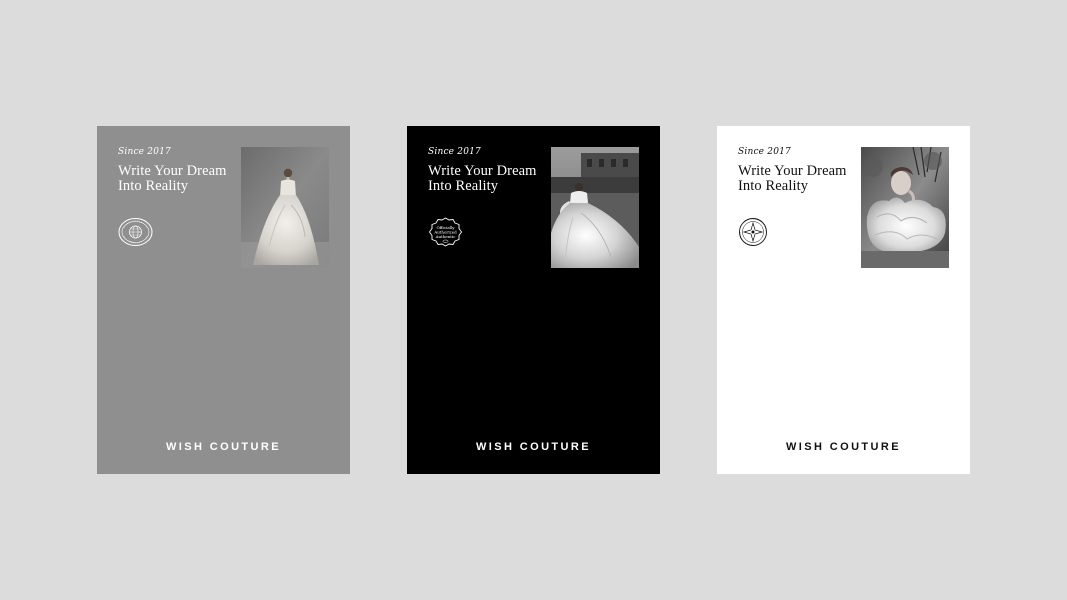 This screenshot has width=1067, height=600. I want to click on bride-ballgown-studio-photo, so click(285, 207).